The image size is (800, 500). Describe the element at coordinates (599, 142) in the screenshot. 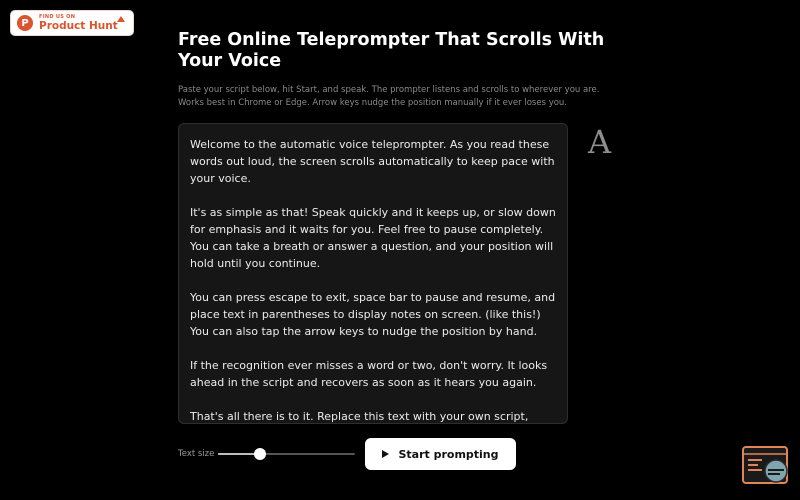

I see `font-icon: A` at that location.